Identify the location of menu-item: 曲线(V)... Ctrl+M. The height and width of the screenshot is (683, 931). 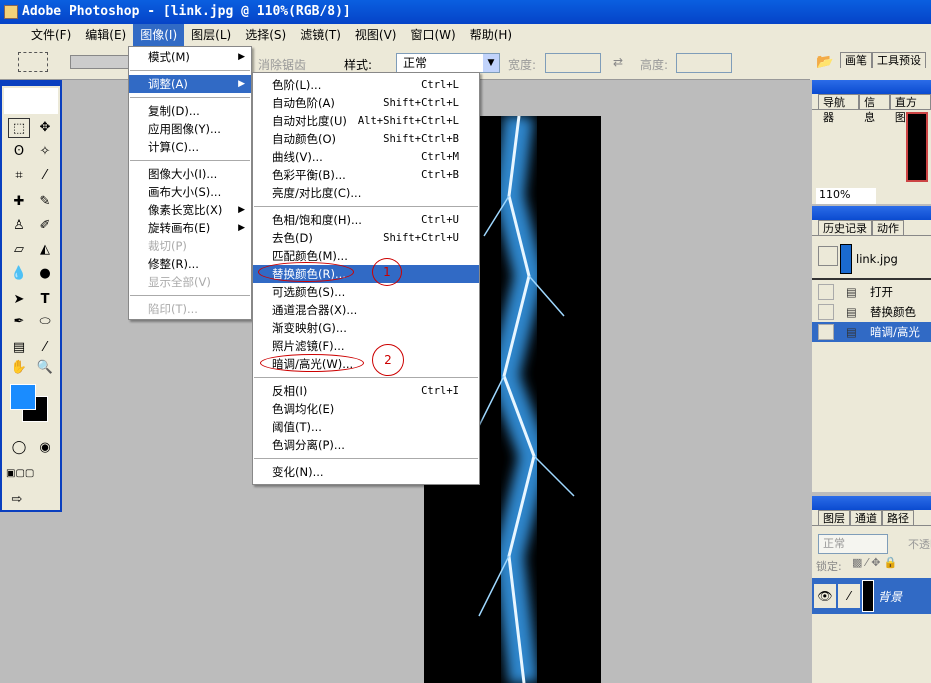
(366, 157).